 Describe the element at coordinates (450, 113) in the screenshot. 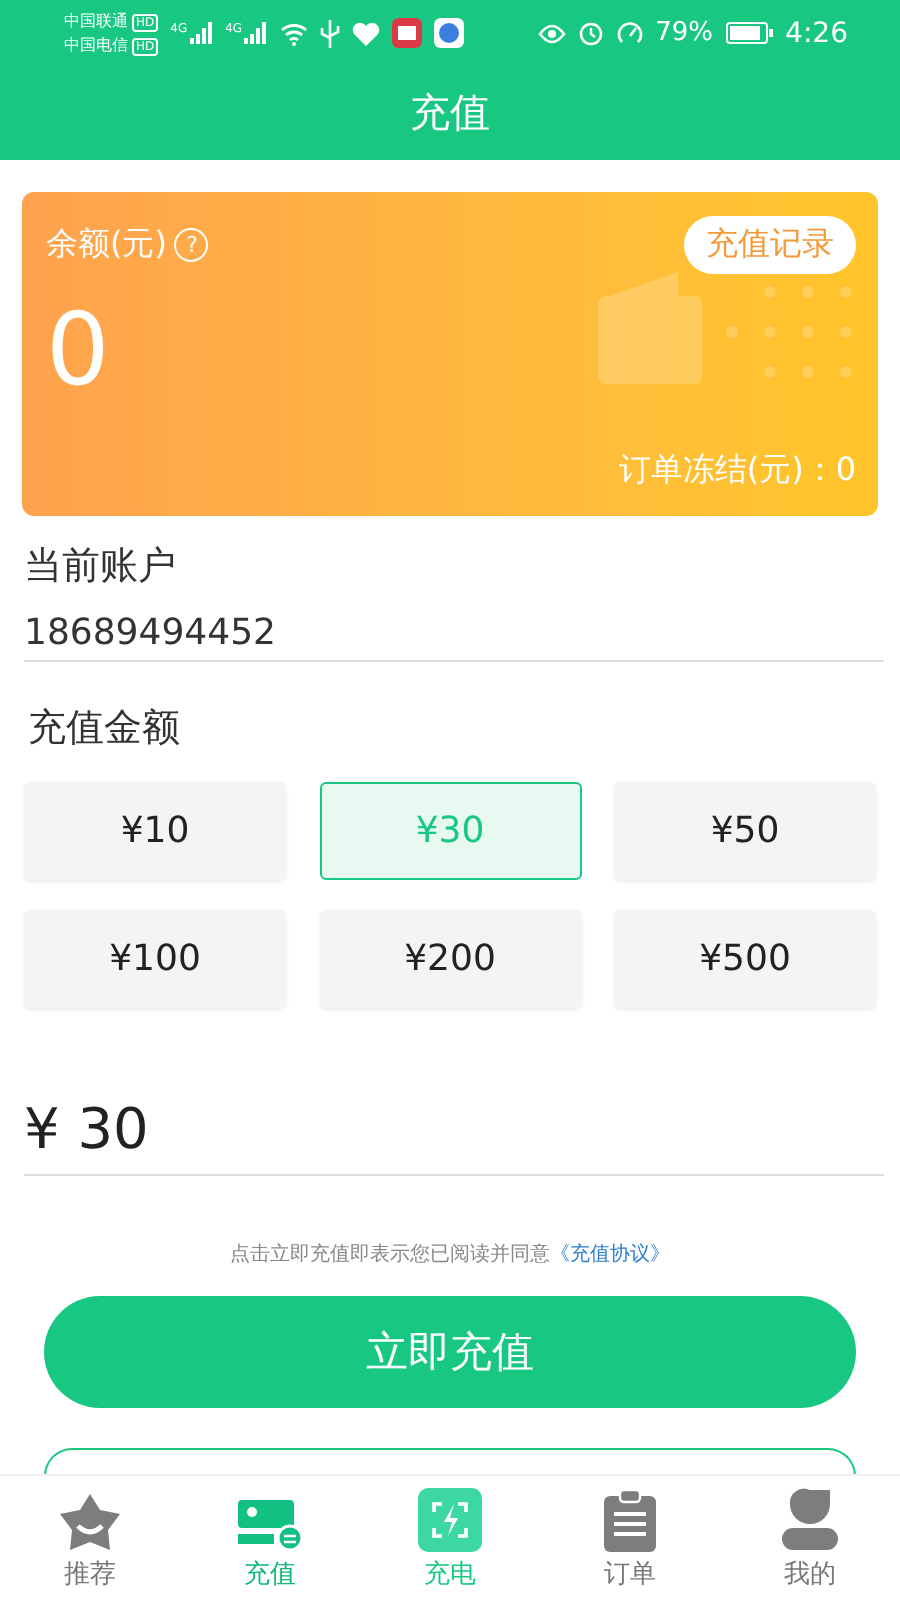

I see `page-title: 充值` at that location.